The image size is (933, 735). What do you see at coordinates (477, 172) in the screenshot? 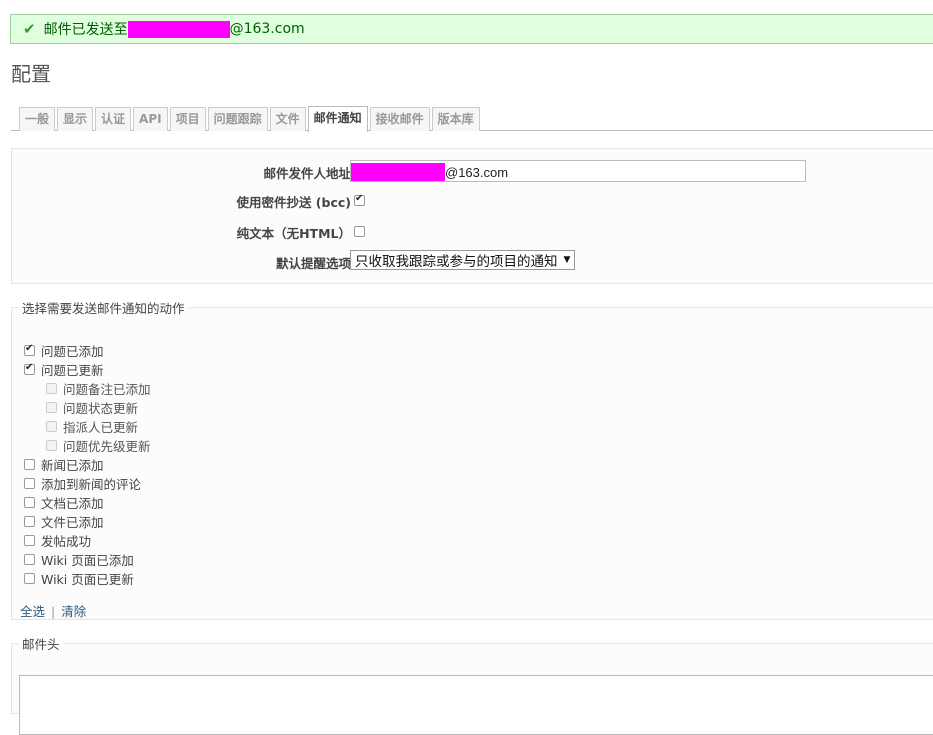
I see `sender-value-suffix: @163.com` at bounding box center [477, 172].